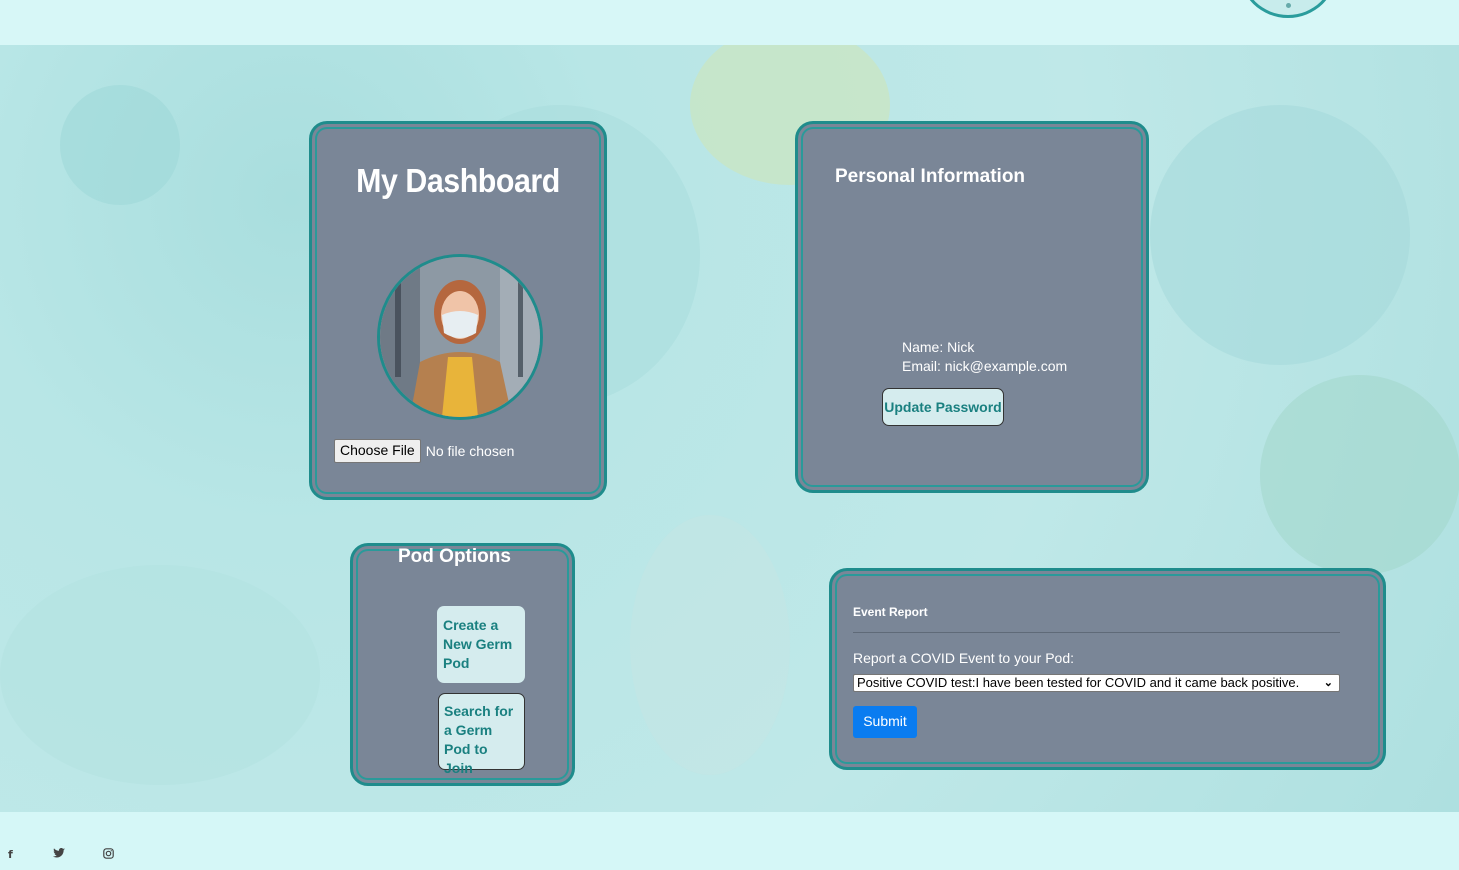 This screenshot has height=870, width=1459. Describe the element at coordinates (930, 176) in the screenshot. I see `personal-info-title: Personal Information` at that location.